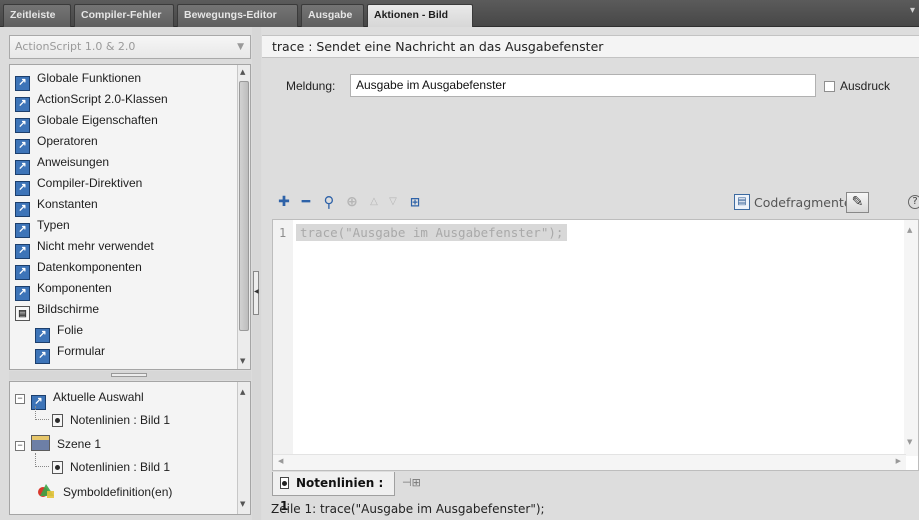 This screenshot has width=919, height=520. I want to click on toolbox-item-label: Komponenten, so click(74, 288).